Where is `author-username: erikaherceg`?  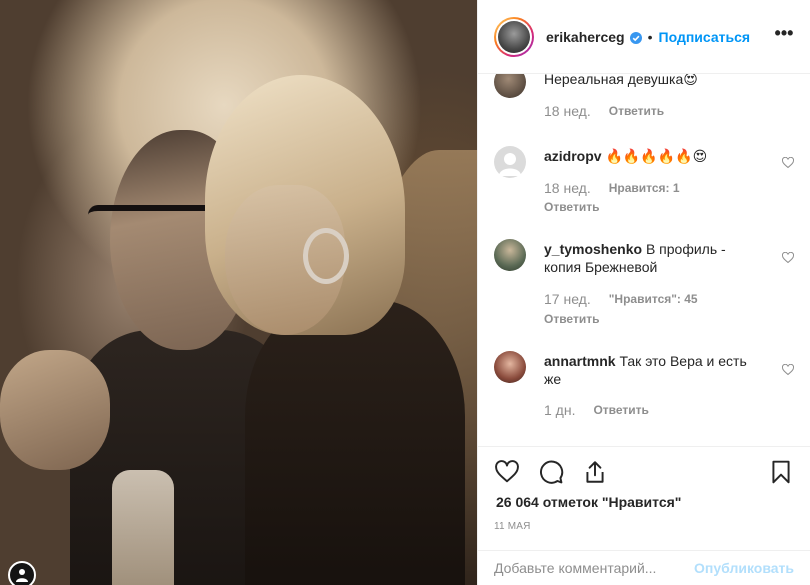
author-username: erikaherceg is located at coordinates (585, 37).